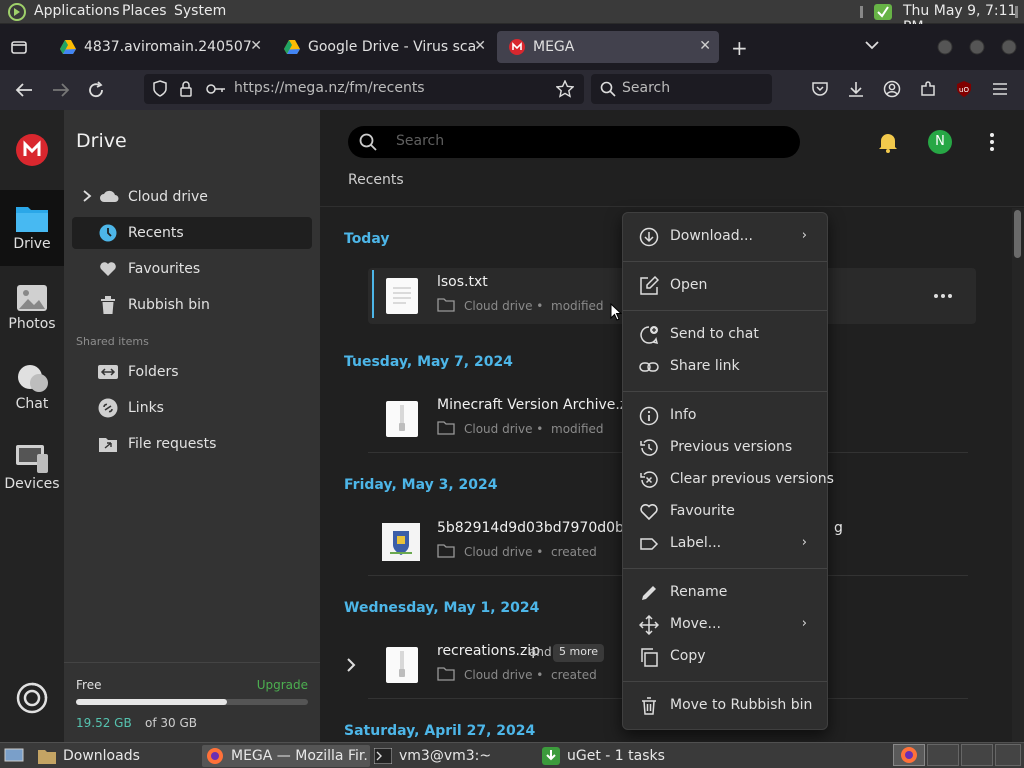  What do you see at coordinates (77, 11) in the screenshot?
I see `applications-menu: Applications` at bounding box center [77, 11].